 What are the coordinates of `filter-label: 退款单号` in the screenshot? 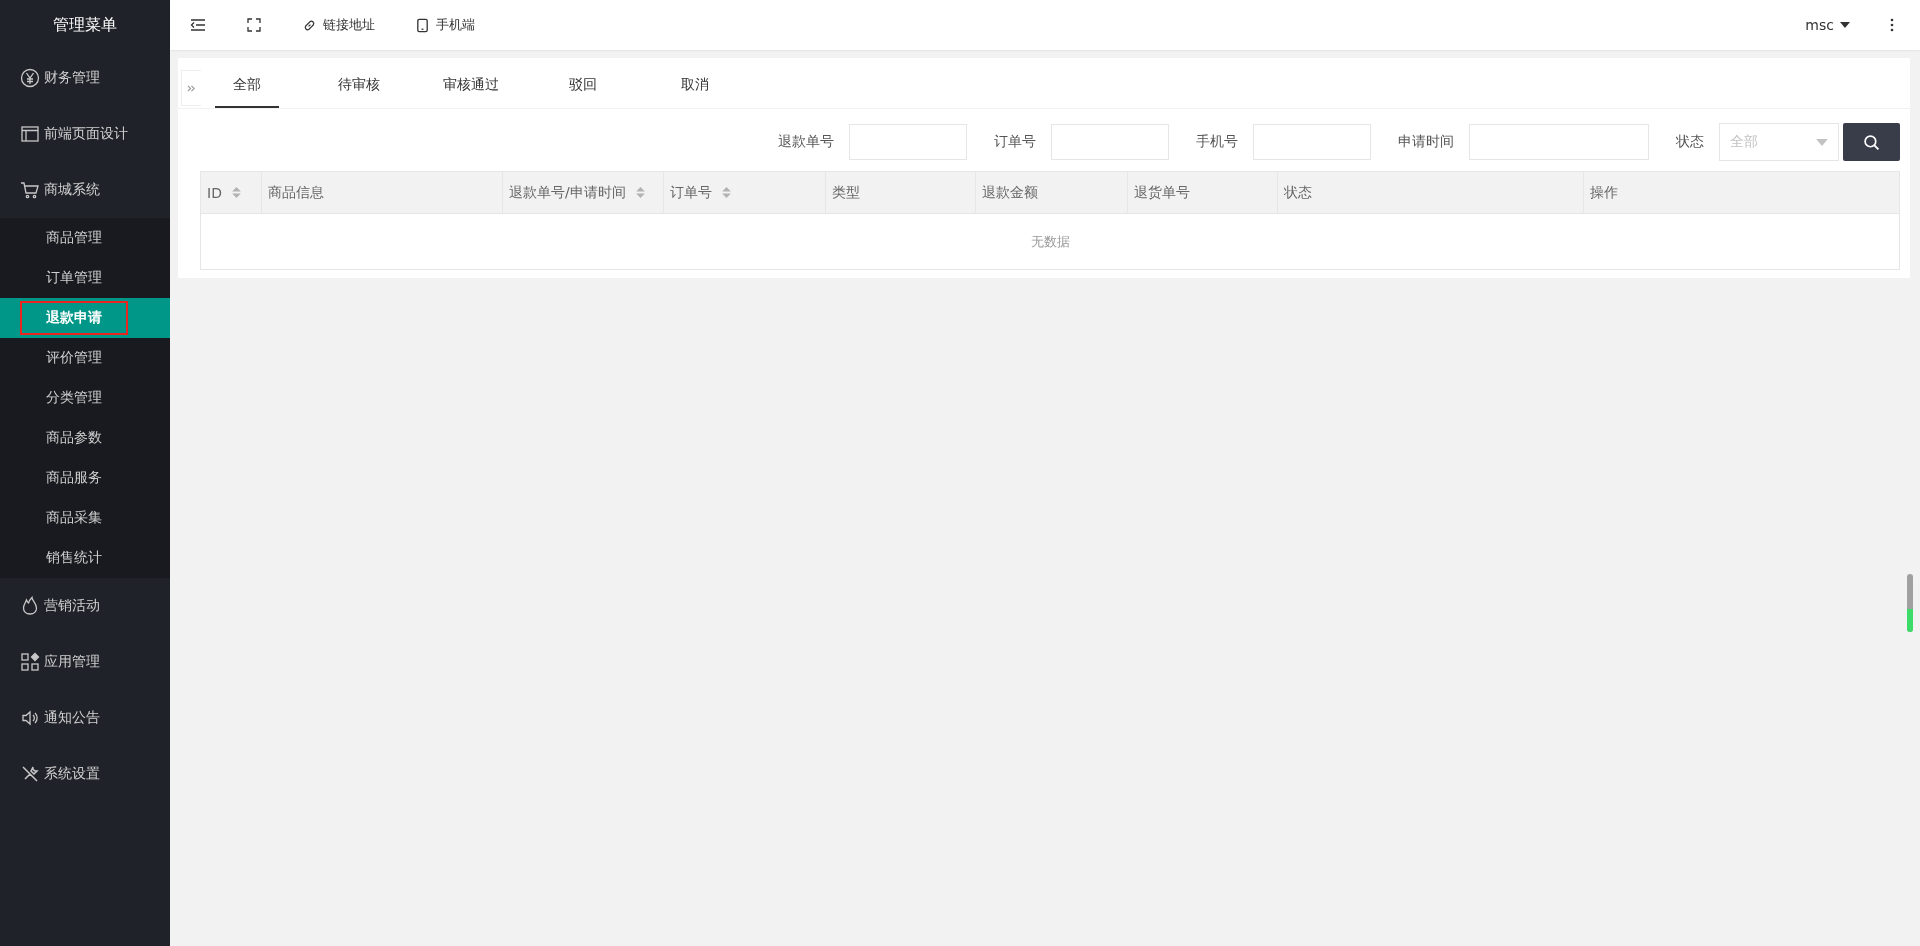 It's located at (806, 142).